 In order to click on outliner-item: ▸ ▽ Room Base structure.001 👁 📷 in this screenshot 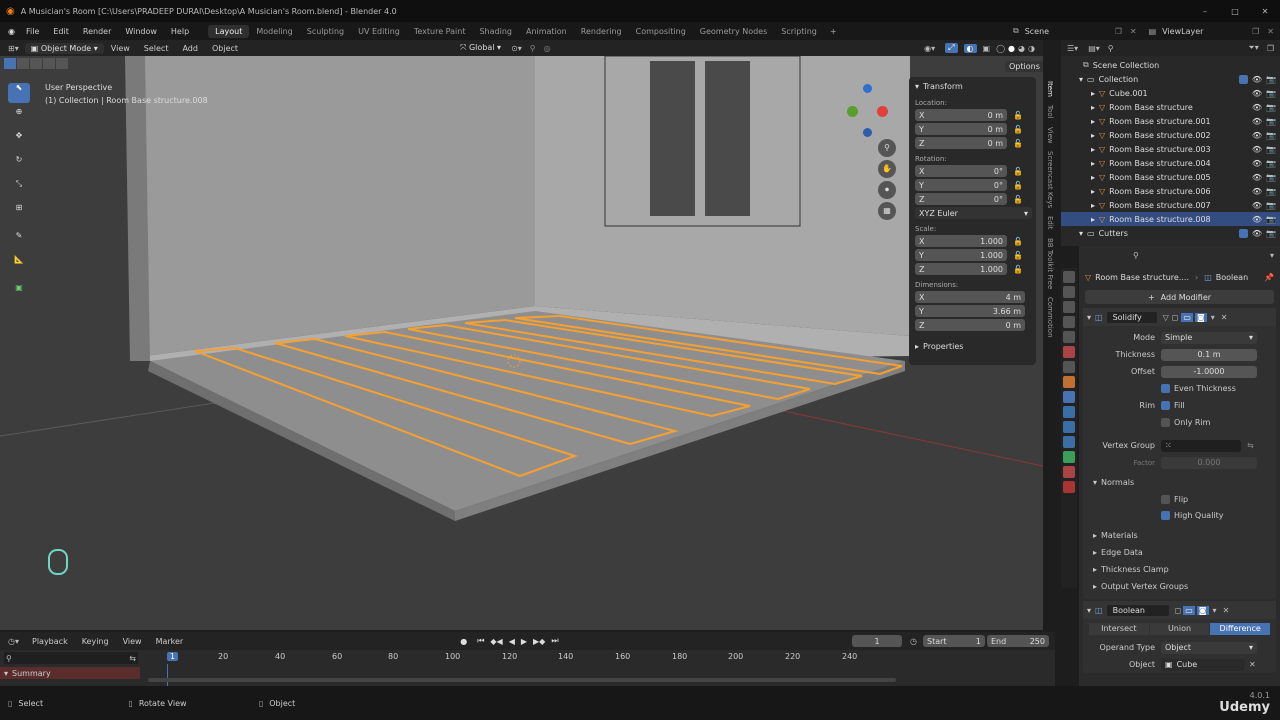, I will do `click(1170, 121)`.